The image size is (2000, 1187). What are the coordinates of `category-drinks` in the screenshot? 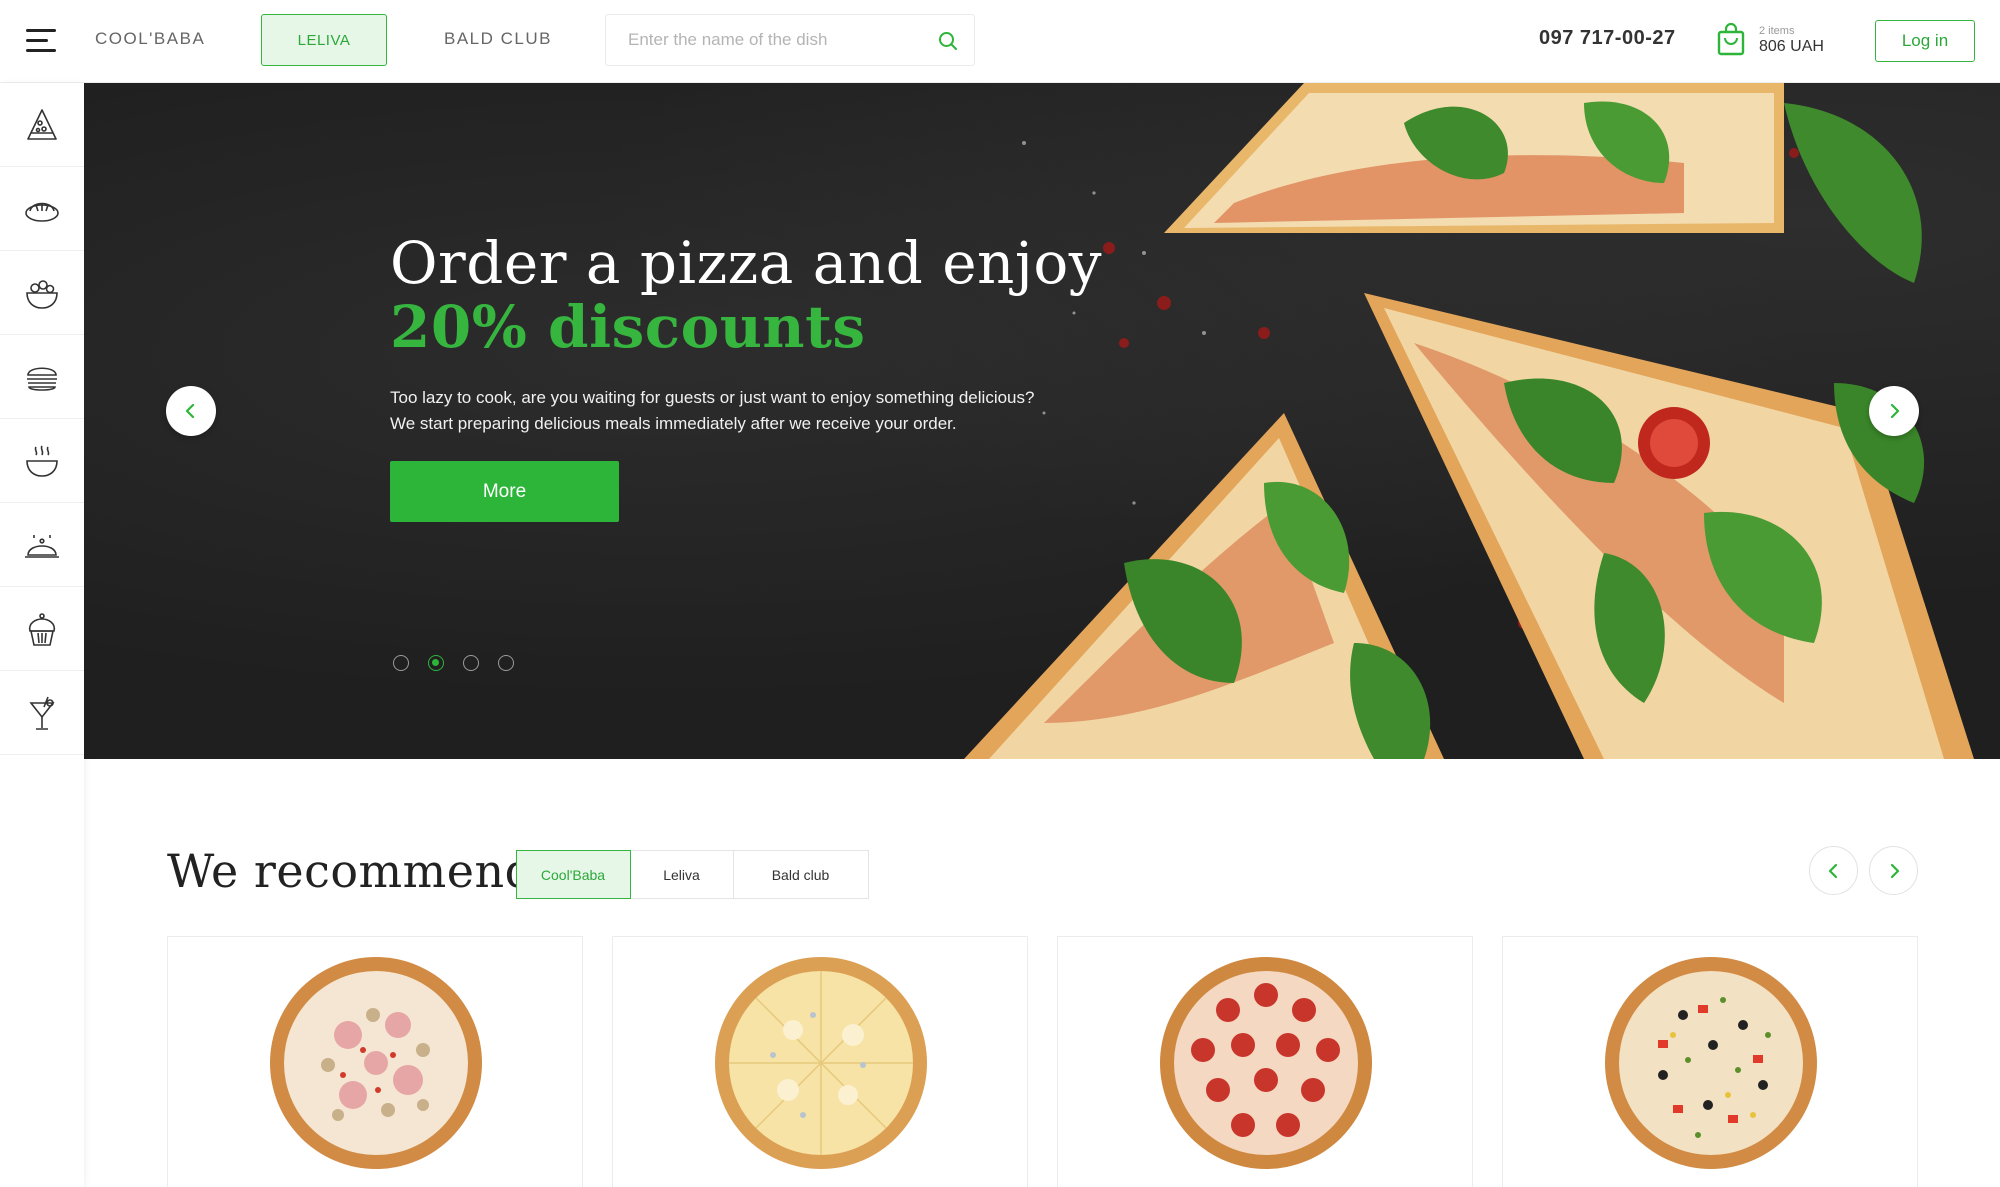 It's located at (42, 713).